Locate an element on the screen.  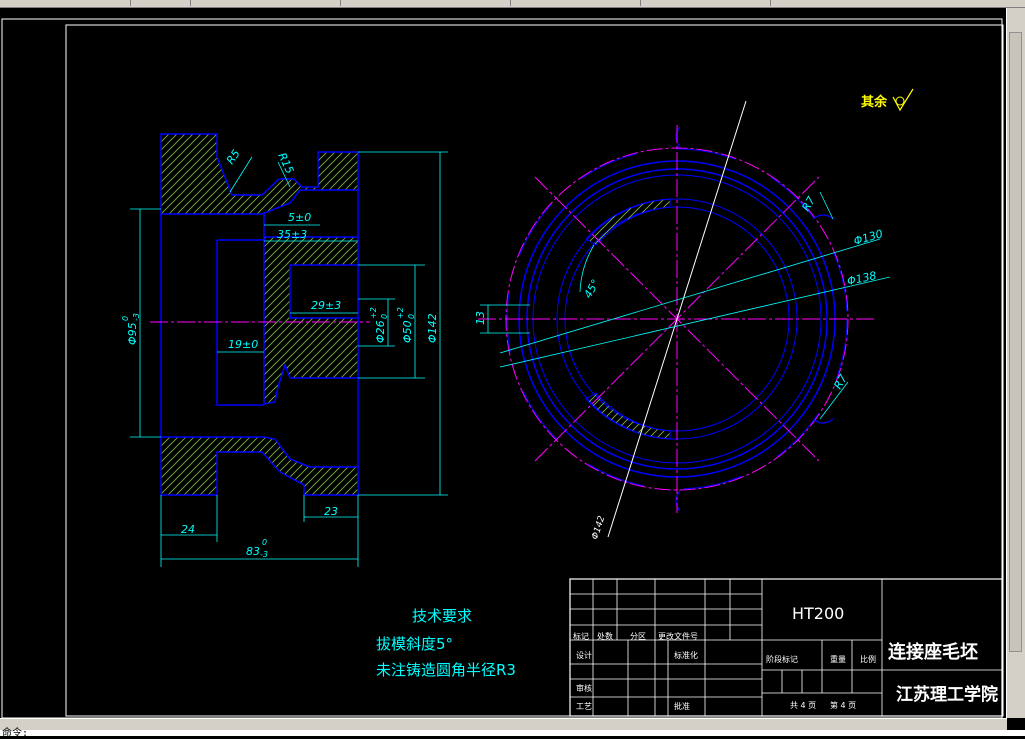
roughness-label: 其余 is located at coordinates (874, 102).